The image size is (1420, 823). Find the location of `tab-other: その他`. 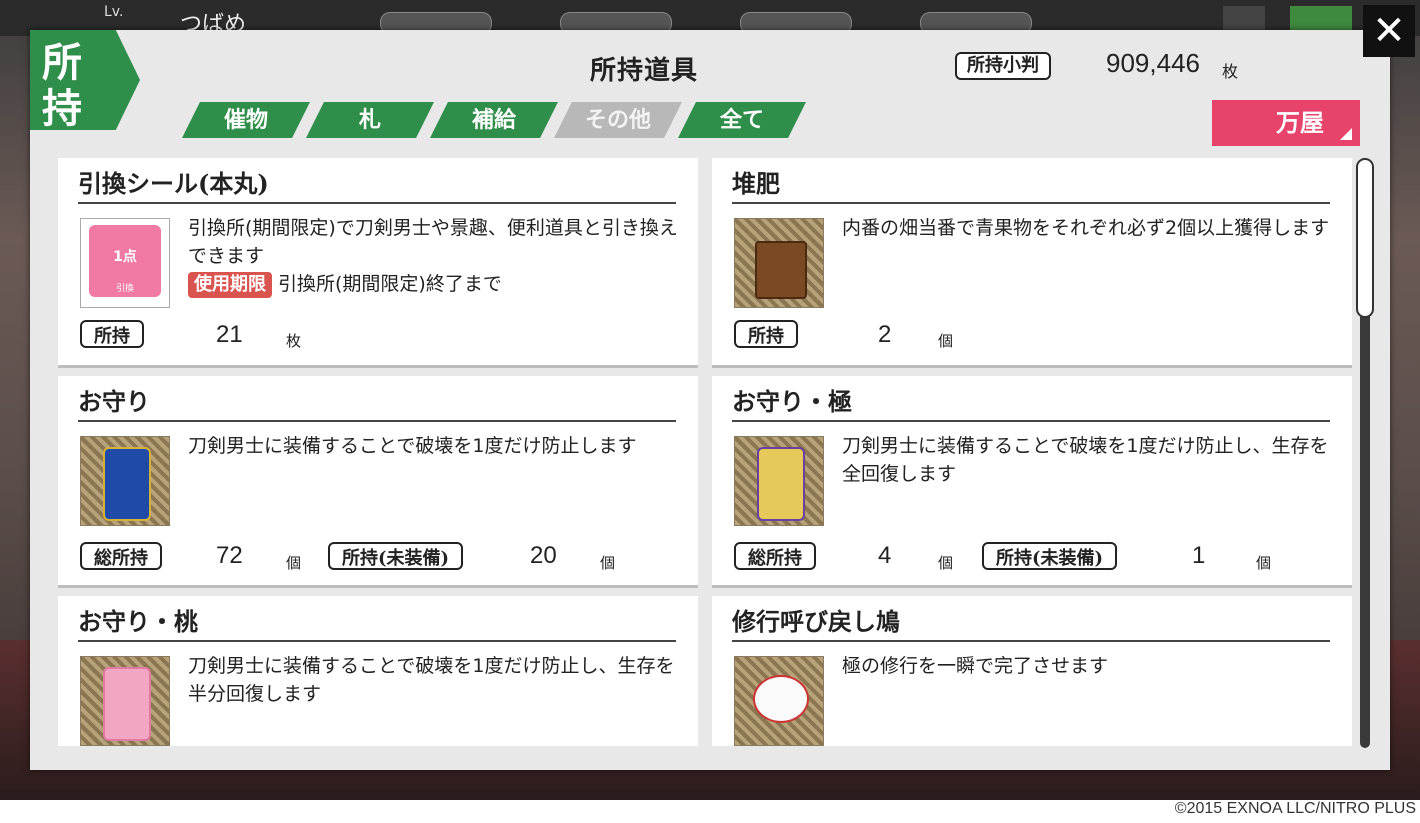

tab-other: その他 is located at coordinates (618, 120).